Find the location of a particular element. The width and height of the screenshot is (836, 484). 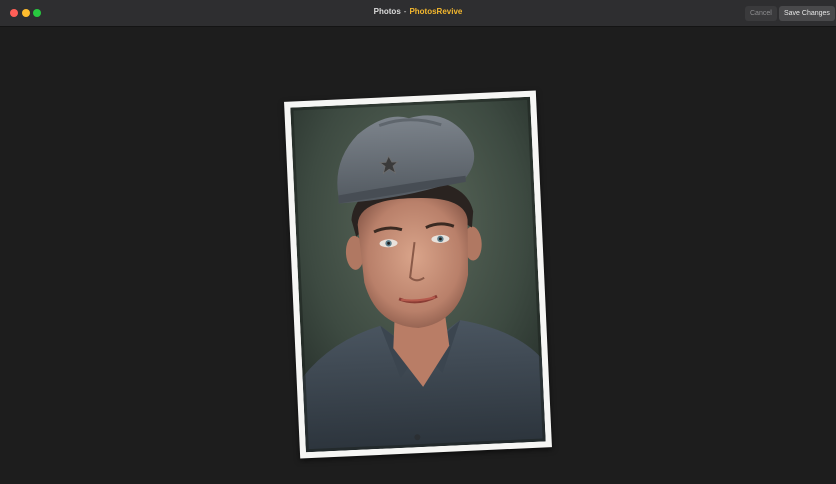

save-changes-button: Save Changes is located at coordinates (807, 13).